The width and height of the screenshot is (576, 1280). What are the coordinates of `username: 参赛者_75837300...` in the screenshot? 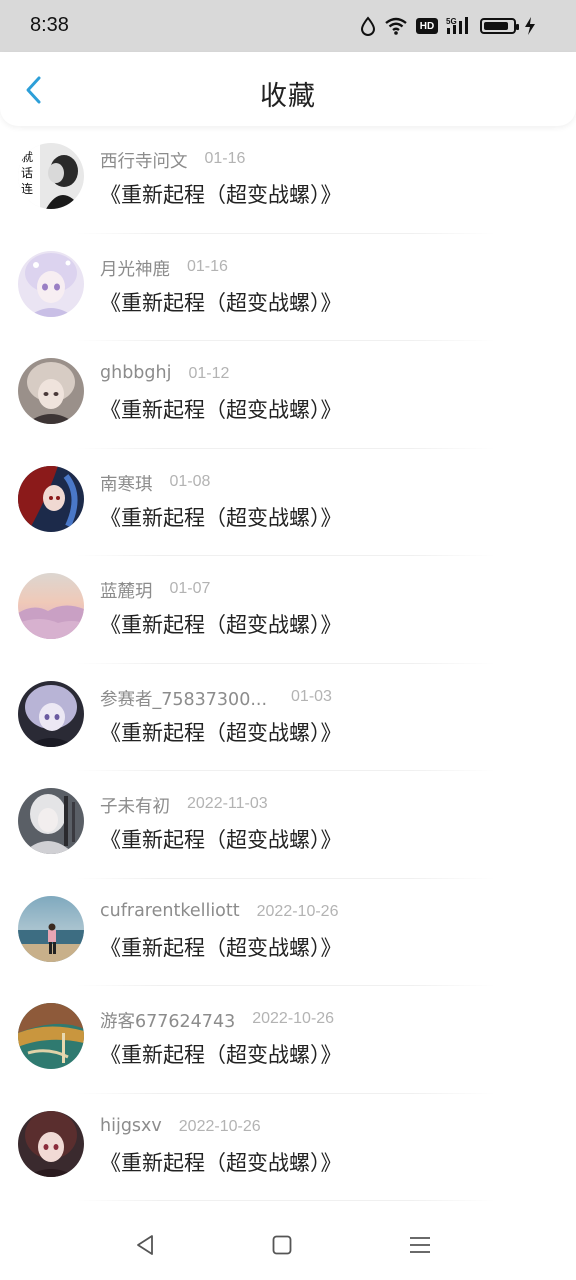 It's located at (183, 698).